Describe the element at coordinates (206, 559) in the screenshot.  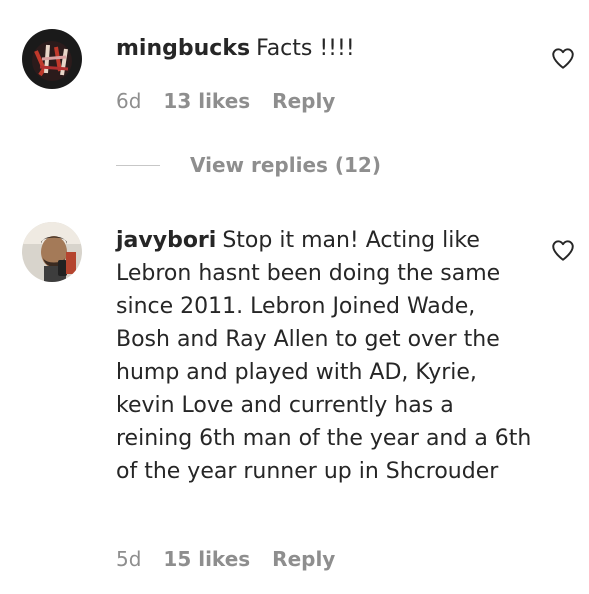
I see `likes-count: 15 likes` at that location.